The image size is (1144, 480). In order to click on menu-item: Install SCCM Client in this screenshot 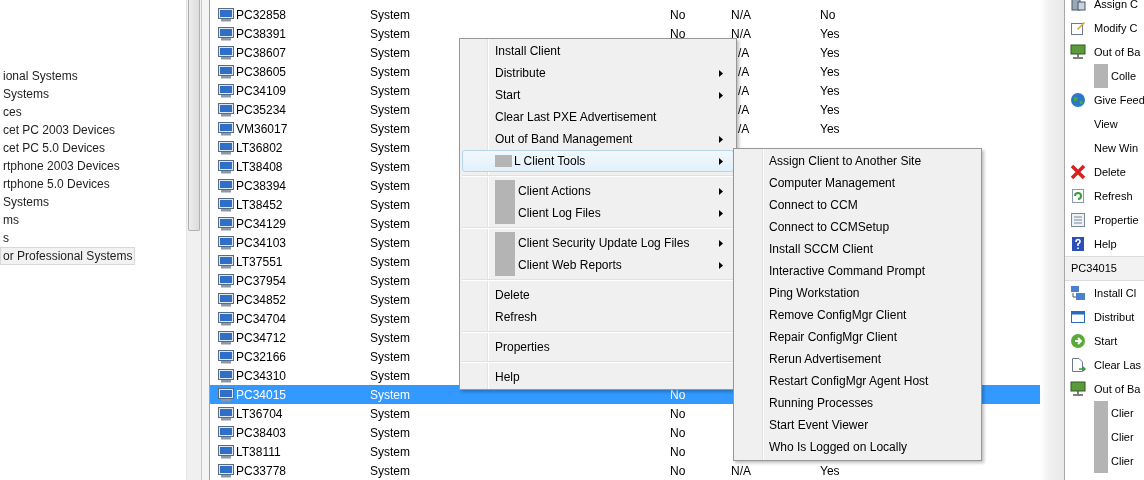, I will do `click(857, 249)`.